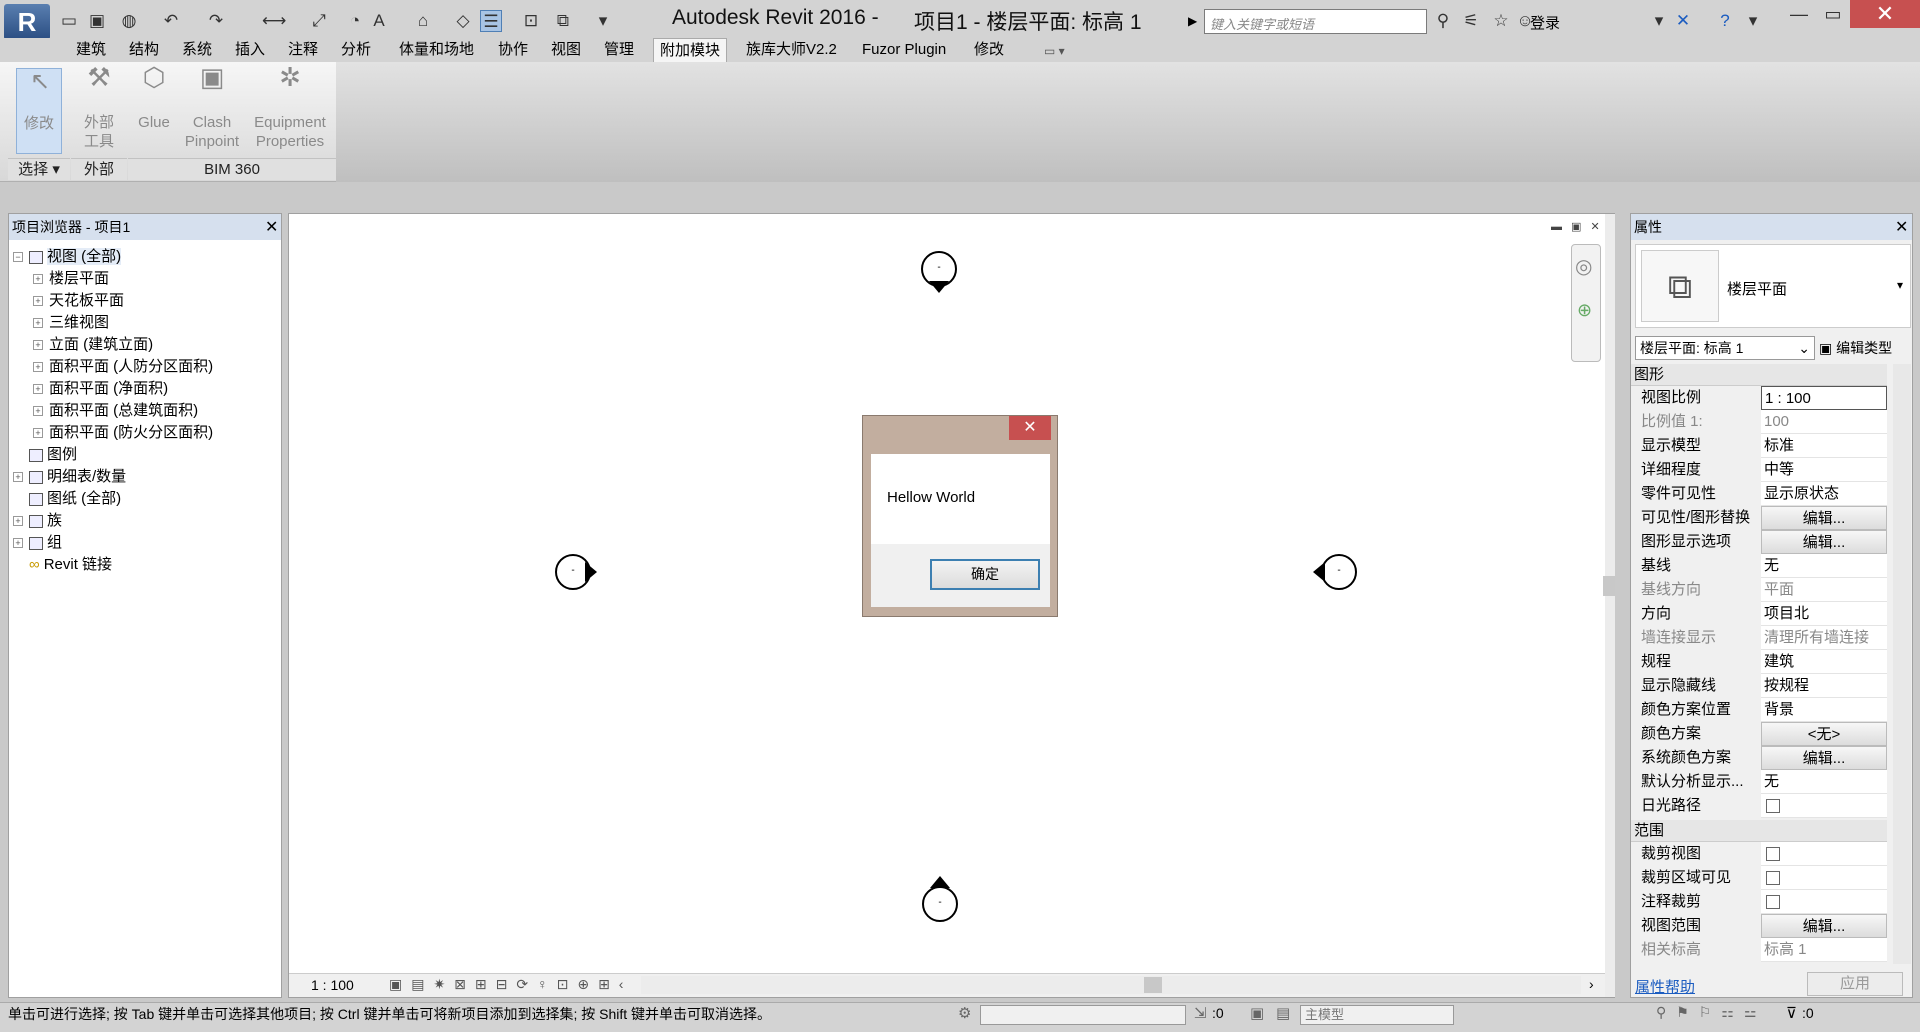 The image size is (1920, 1032). Describe the element at coordinates (1759, 446) in the screenshot. I see `prop-row: 显示模型 标准` at that location.